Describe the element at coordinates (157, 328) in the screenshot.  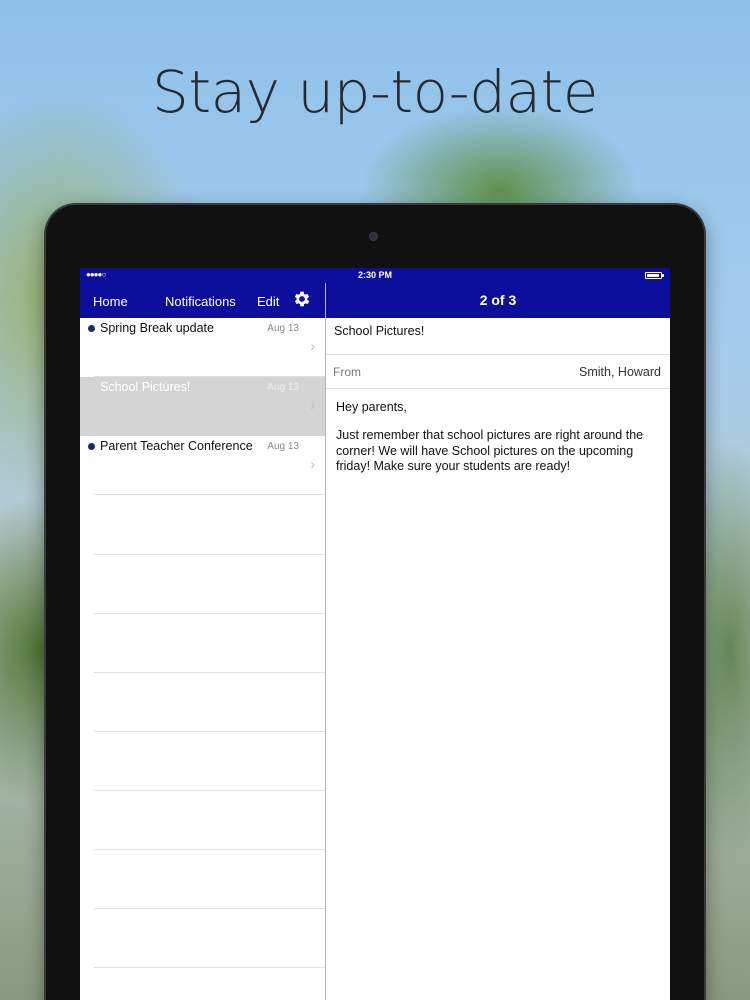
I see `message-title: Spring Break update` at that location.